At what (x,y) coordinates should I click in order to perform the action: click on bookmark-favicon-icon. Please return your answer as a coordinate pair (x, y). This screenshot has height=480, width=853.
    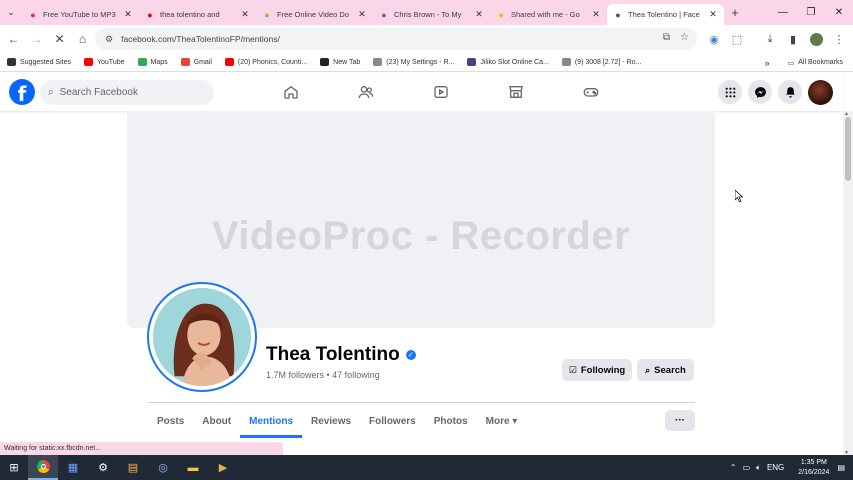
    Looking at the image, I should click on (472, 62).